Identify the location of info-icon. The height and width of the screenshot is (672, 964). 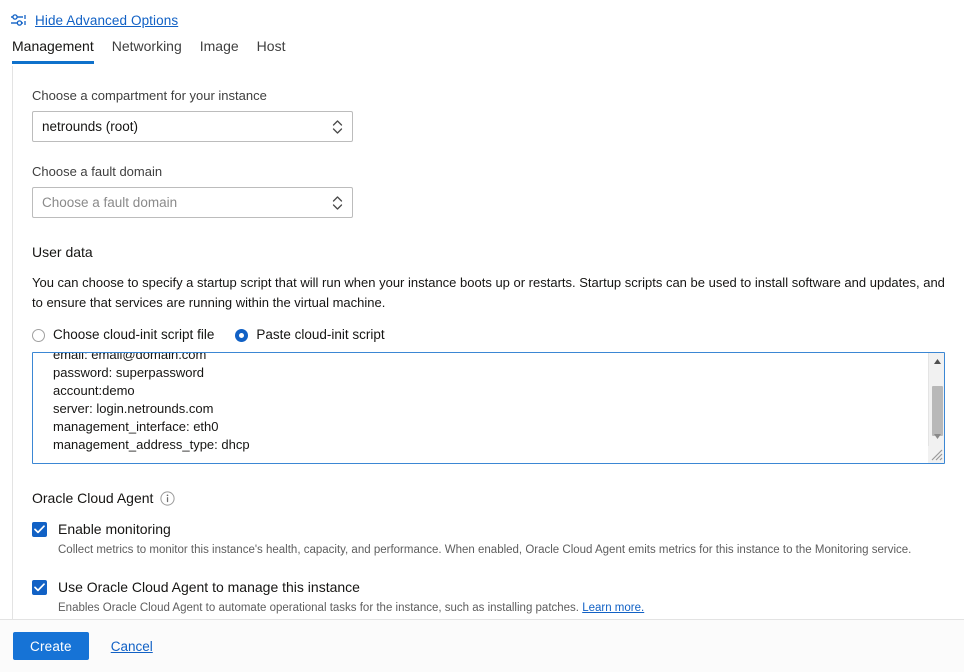
(168, 498).